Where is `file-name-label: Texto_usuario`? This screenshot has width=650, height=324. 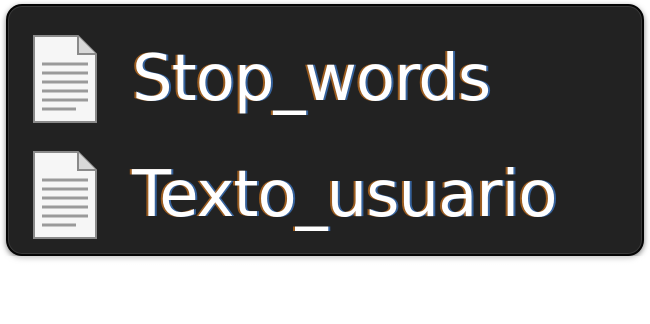
file-name-label: Texto_usuario is located at coordinates (345, 195).